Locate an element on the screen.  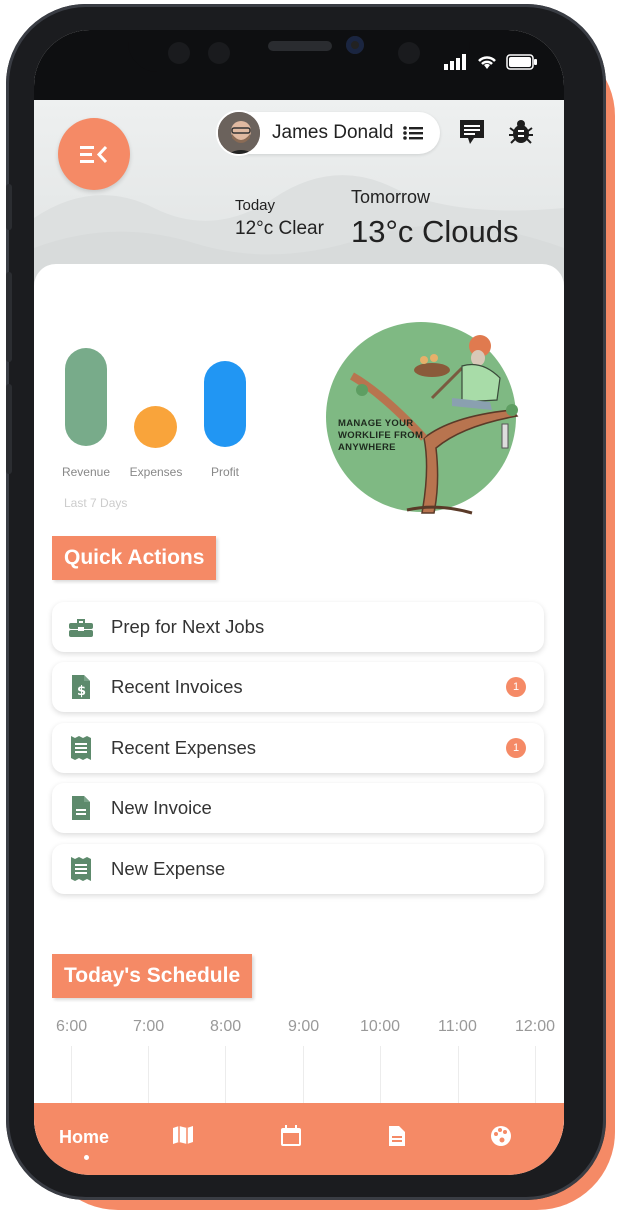
quick-action-new-expense: New Expense is located at coordinates (298, 869).